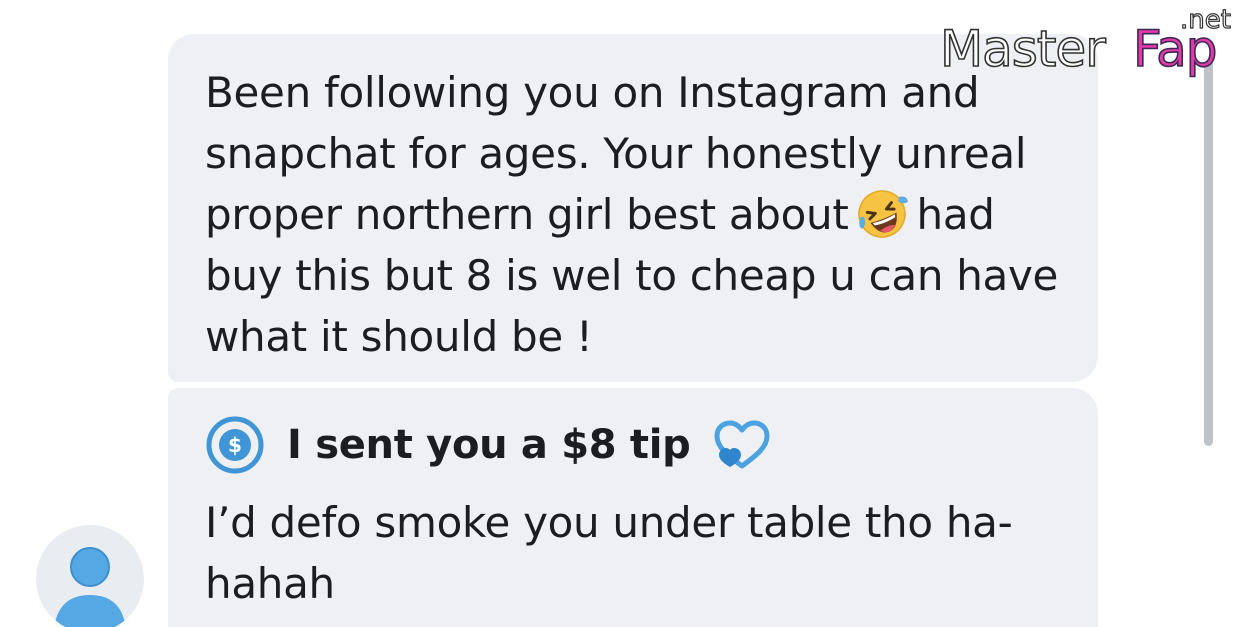 Image resolution: width=1242 pixels, height=627 pixels. What do you see at coordinates (882, 214) in the screenshot?
I see `rolling-on-the-floor-laughing-emoji` at bounding box center [882, 214].